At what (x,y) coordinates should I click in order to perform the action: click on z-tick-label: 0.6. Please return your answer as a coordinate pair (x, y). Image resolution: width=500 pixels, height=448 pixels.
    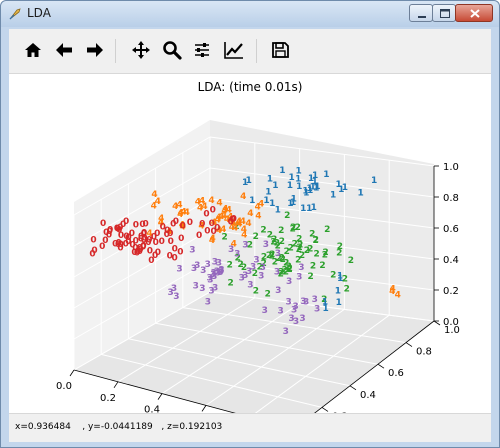
    Looking at the image, I should click on (451, 229).